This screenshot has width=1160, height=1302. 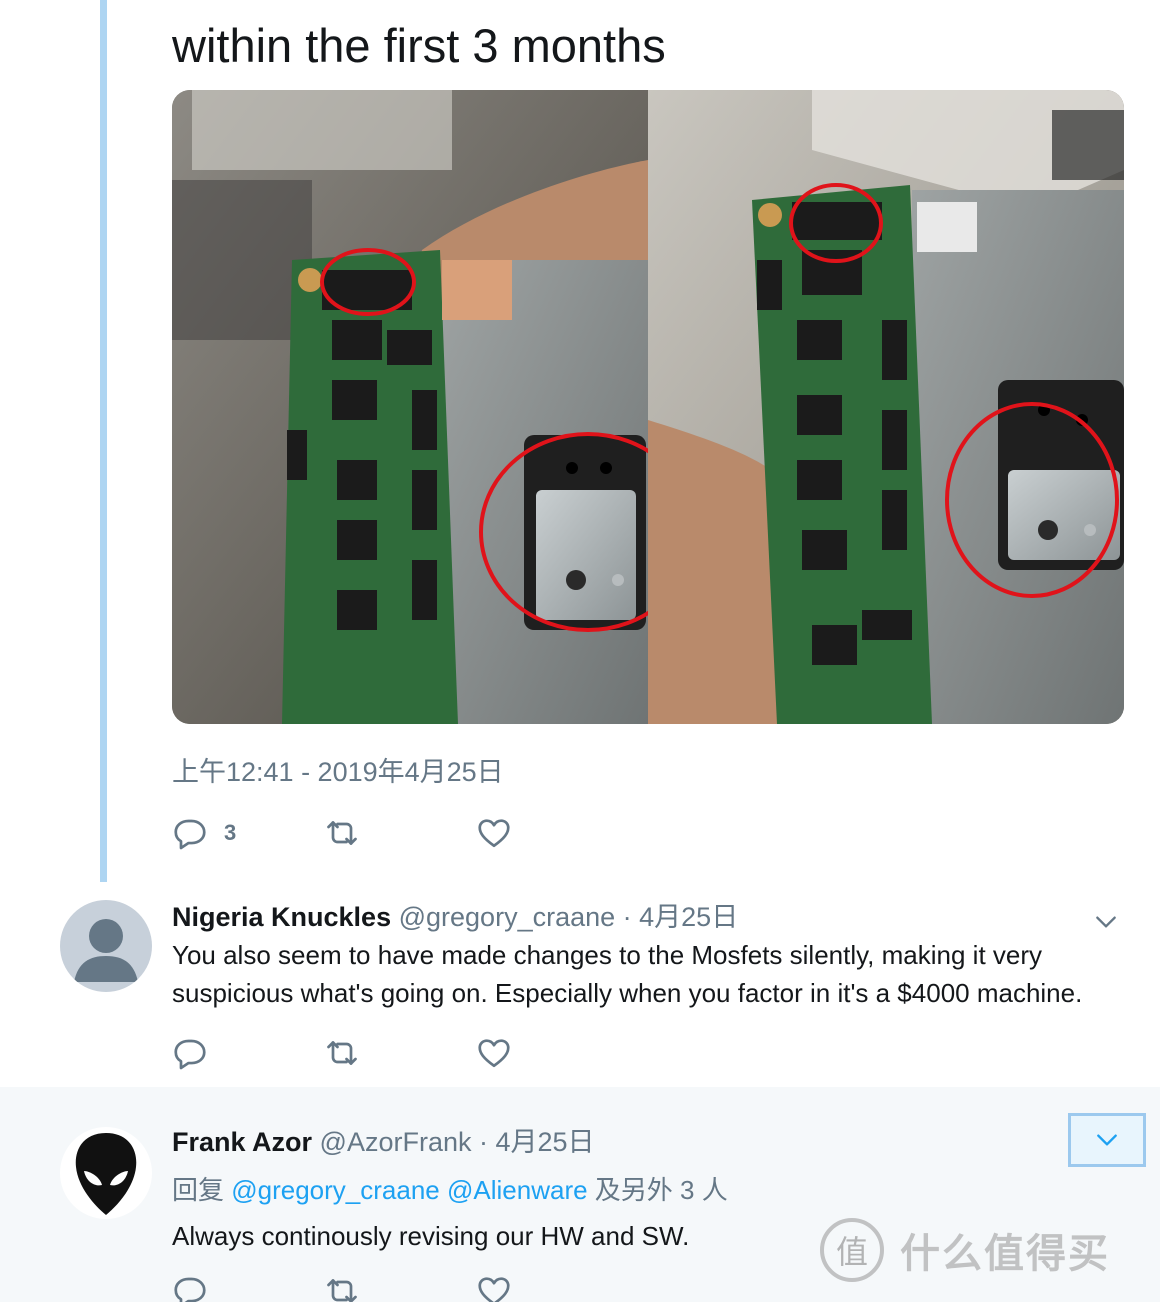 What do you see at coordinates (517, 1190) in the screenshot?
I see `mention-link: @Alienware` at bounding box center [517, 1190].